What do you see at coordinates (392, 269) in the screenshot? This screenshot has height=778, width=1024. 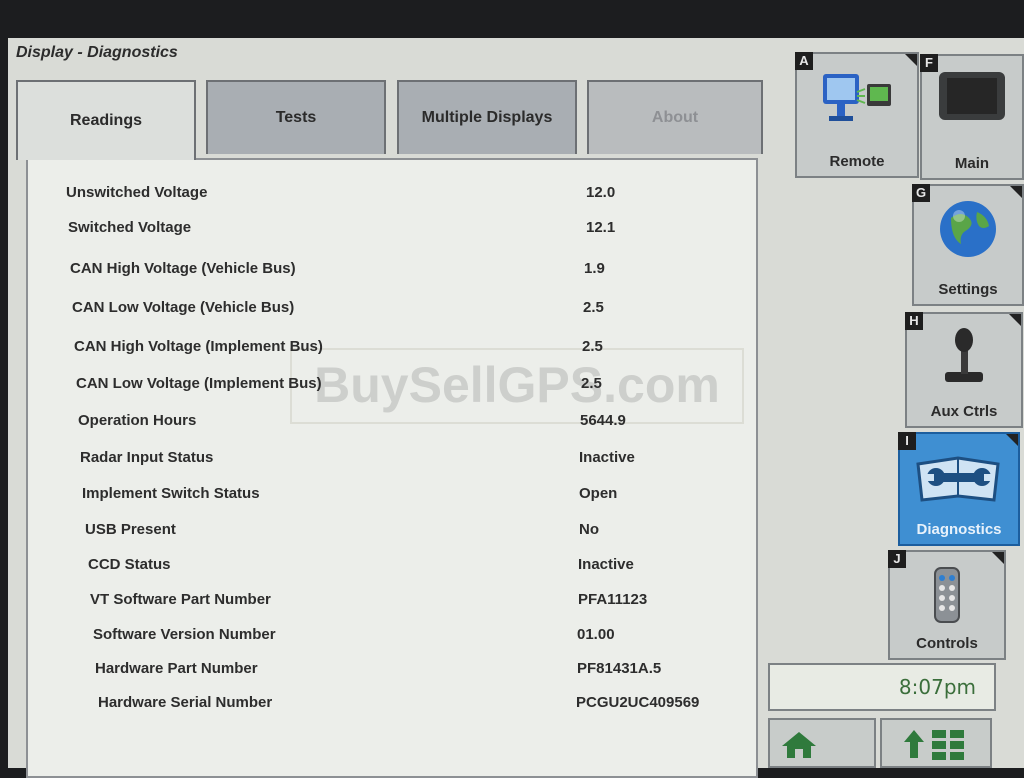 I see `table-row: CAN High Voltage (Vehicle Bus) 1.9` at bounding box center [392, 269].